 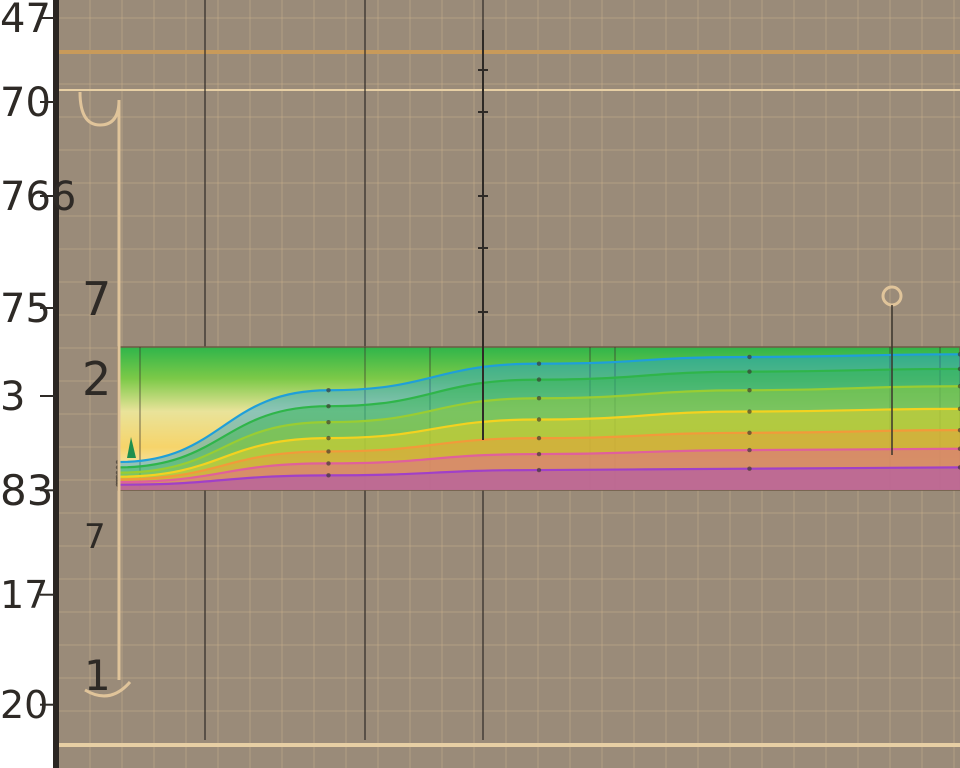 What do you see at coordinates (56, 384) in the screenshot?
I see `y-axis-bar` at bounding box center [56, 384].